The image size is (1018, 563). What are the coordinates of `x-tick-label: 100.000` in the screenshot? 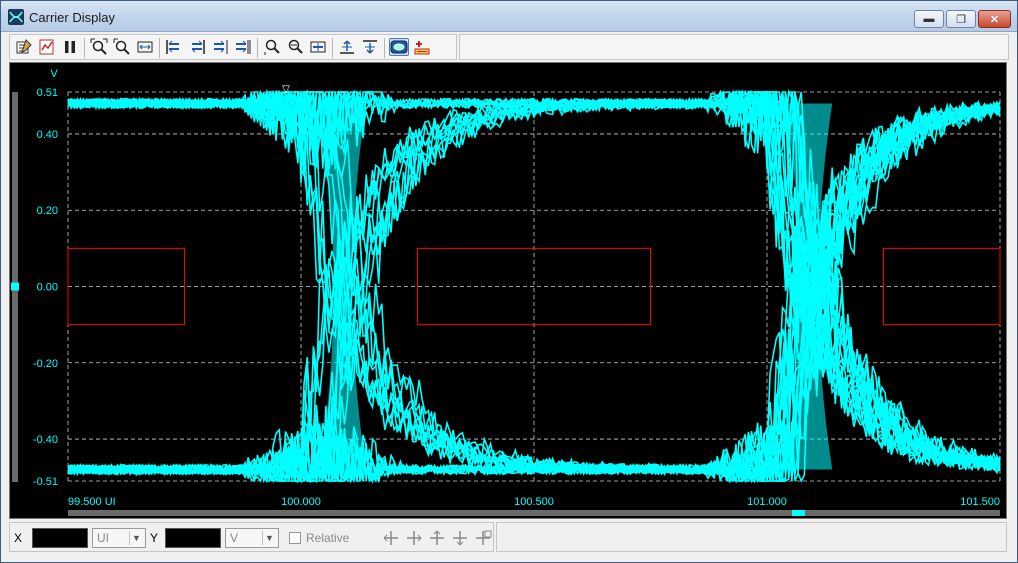 It's located at (301, 502).